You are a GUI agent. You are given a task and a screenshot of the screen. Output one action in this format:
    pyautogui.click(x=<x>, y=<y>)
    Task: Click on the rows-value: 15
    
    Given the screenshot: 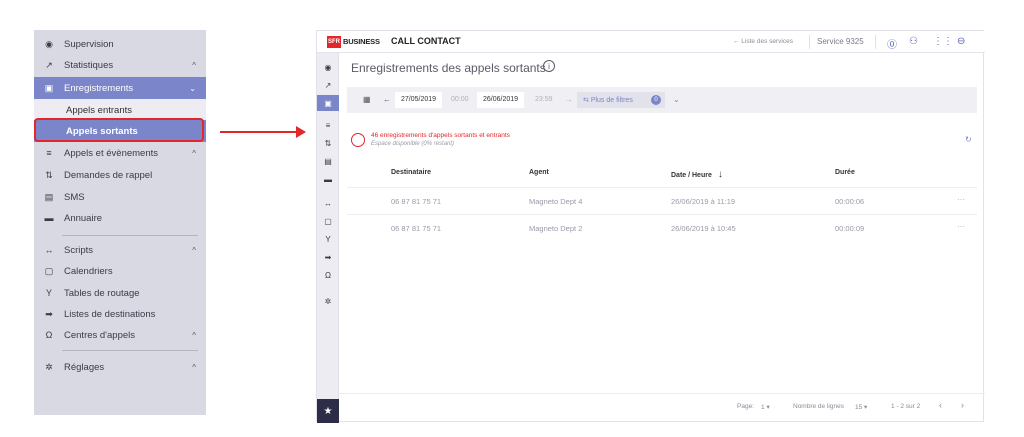 What is the action you would take?
    pyautogui.click(x=859, y=407)
    